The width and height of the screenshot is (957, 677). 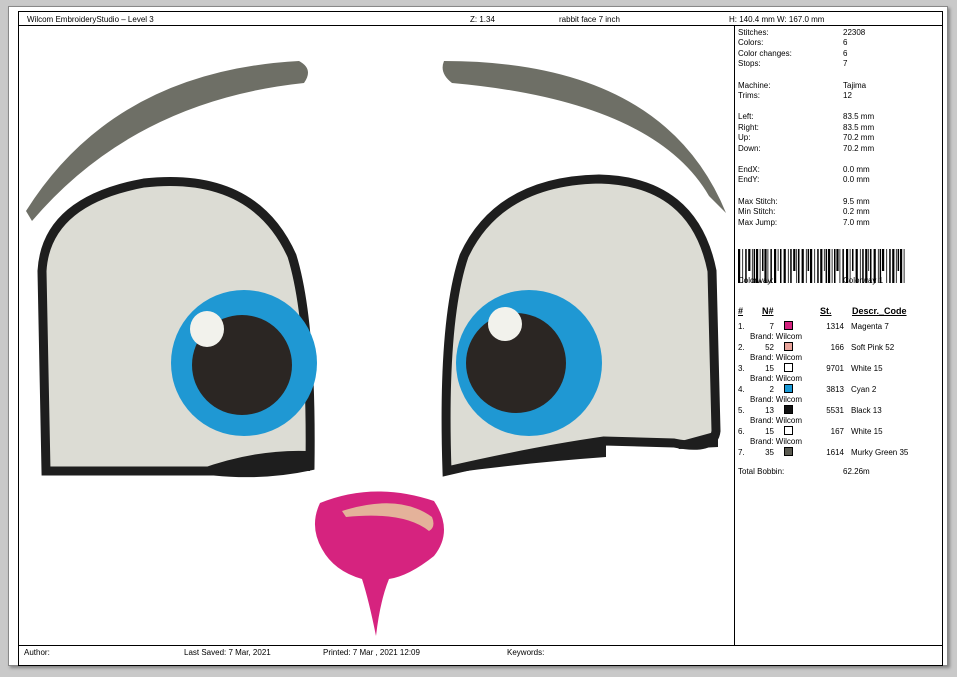 What do you see at coordinates (741, 431) in the screenshot?
I see `color-index: 6.` at bounding box center [741, 431].